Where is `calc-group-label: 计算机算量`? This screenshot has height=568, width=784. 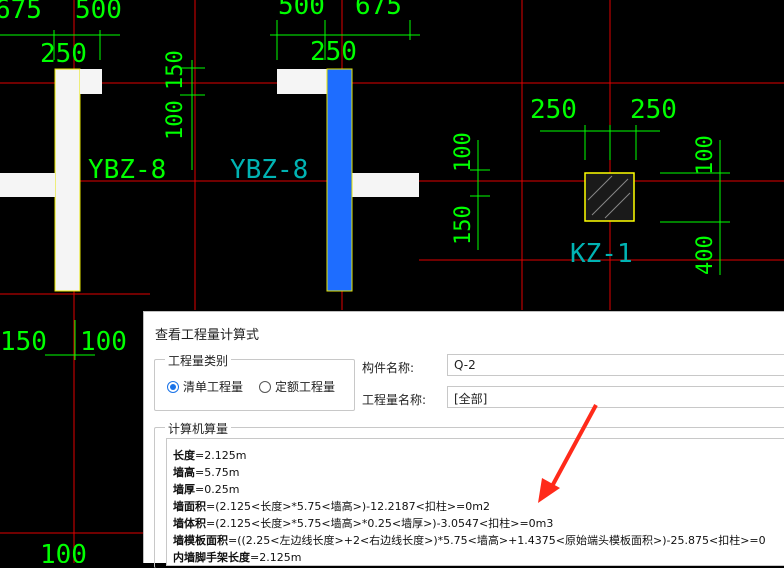 calc-group-label: 计算机算量 is located at coordinates (198, 428).